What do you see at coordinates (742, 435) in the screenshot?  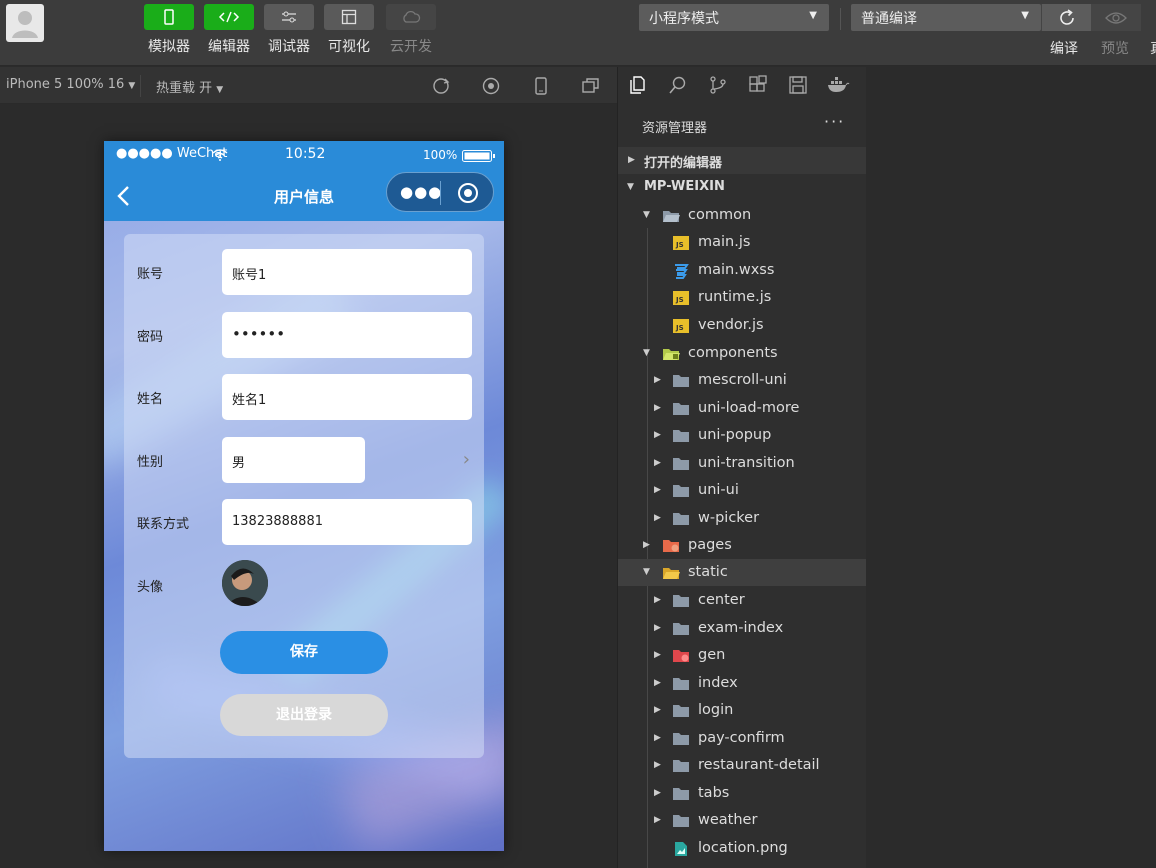 I see `folder-uni-popup: ▶ uni-popup` at bounding box center [742, 435].